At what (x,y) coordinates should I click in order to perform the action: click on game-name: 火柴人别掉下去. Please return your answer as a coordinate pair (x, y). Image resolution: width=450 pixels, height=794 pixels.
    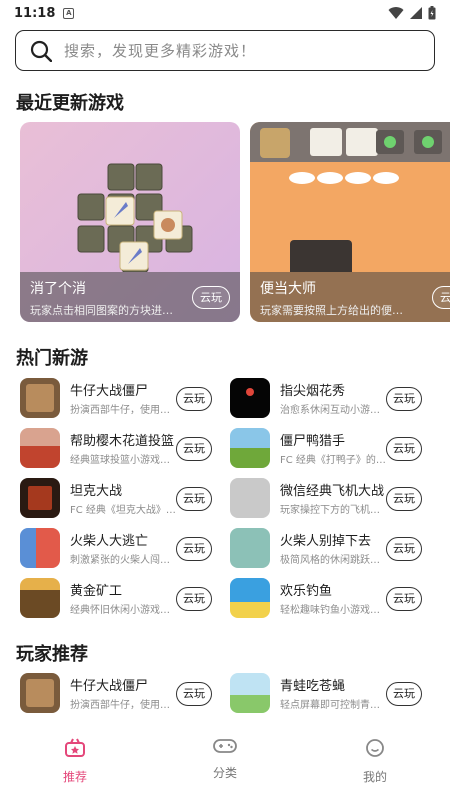
    Looking at the image, I should click on (326, 541).